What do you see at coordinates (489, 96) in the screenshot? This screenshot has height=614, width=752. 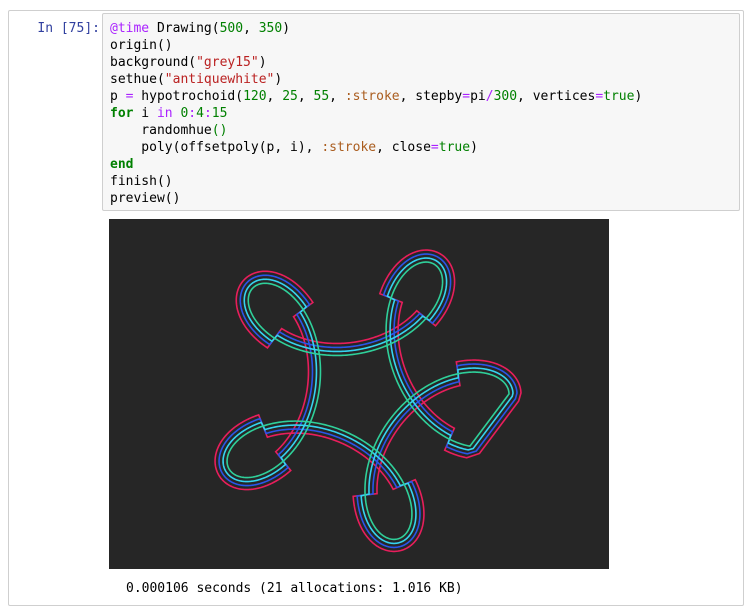 I see `code-token: /` at bounding box center [489, 96].